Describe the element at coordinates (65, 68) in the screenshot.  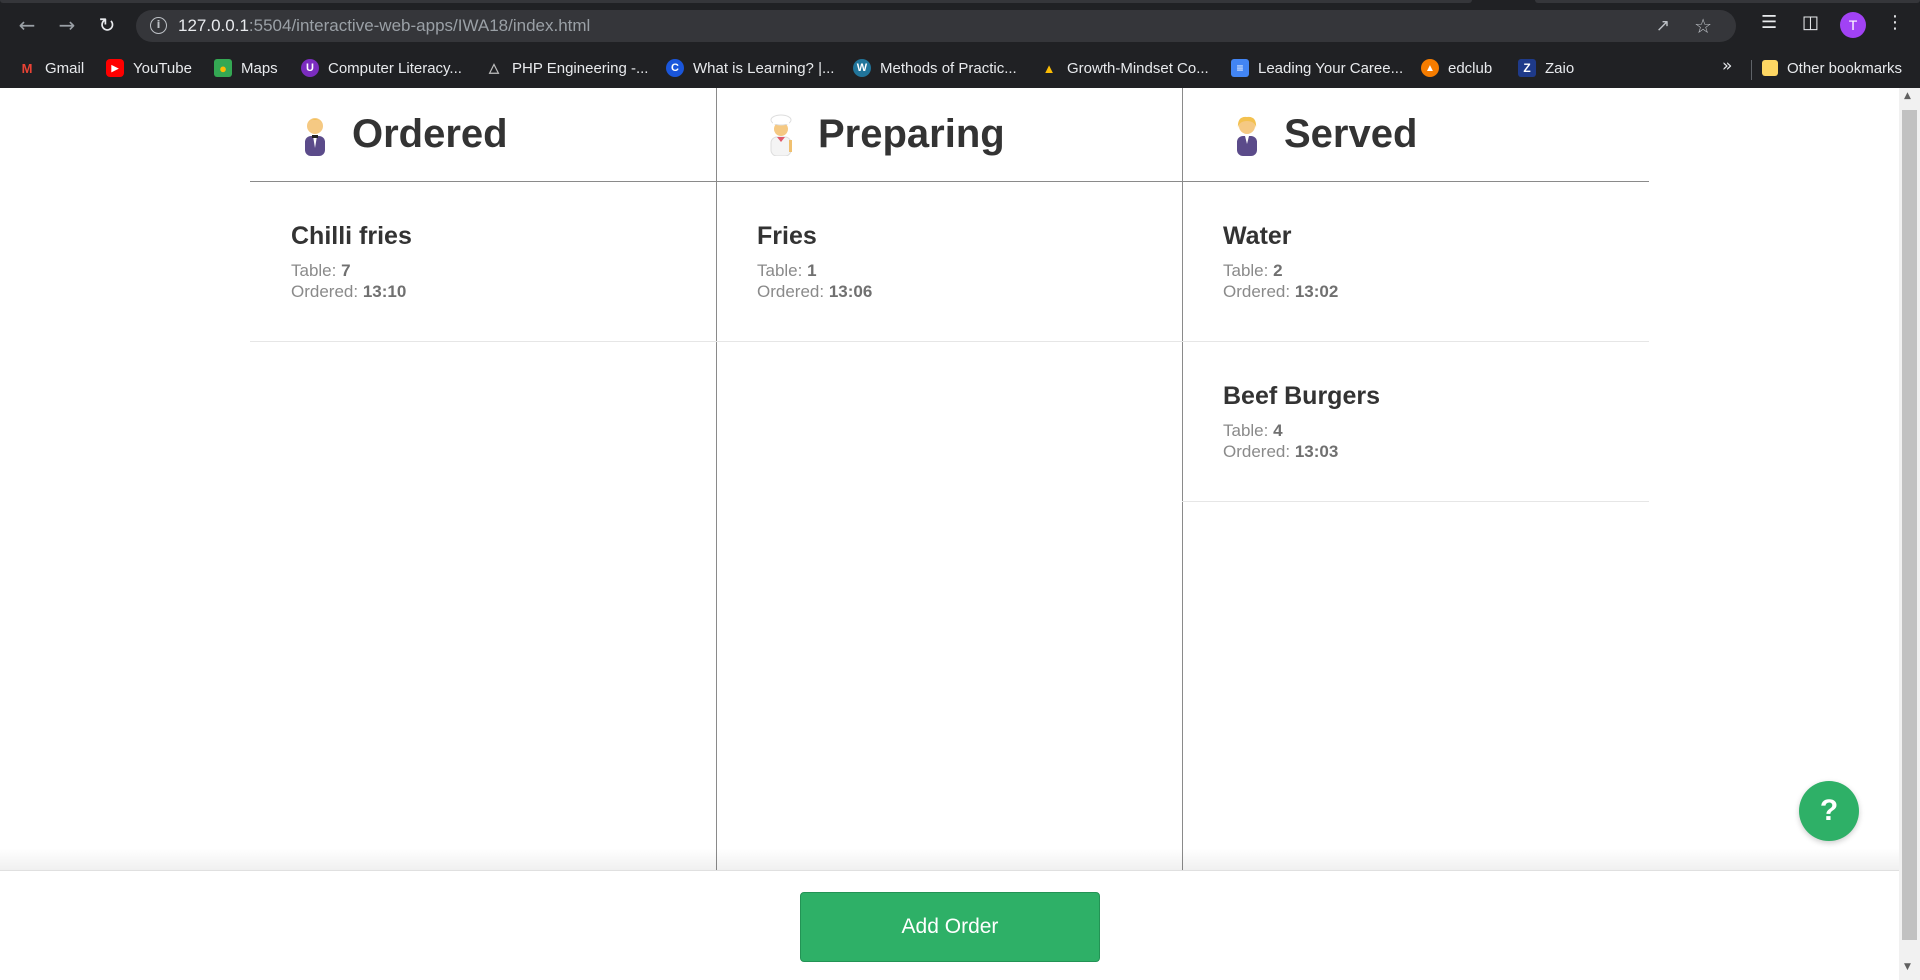
I see `bookmark-label: Gmail` at that location.